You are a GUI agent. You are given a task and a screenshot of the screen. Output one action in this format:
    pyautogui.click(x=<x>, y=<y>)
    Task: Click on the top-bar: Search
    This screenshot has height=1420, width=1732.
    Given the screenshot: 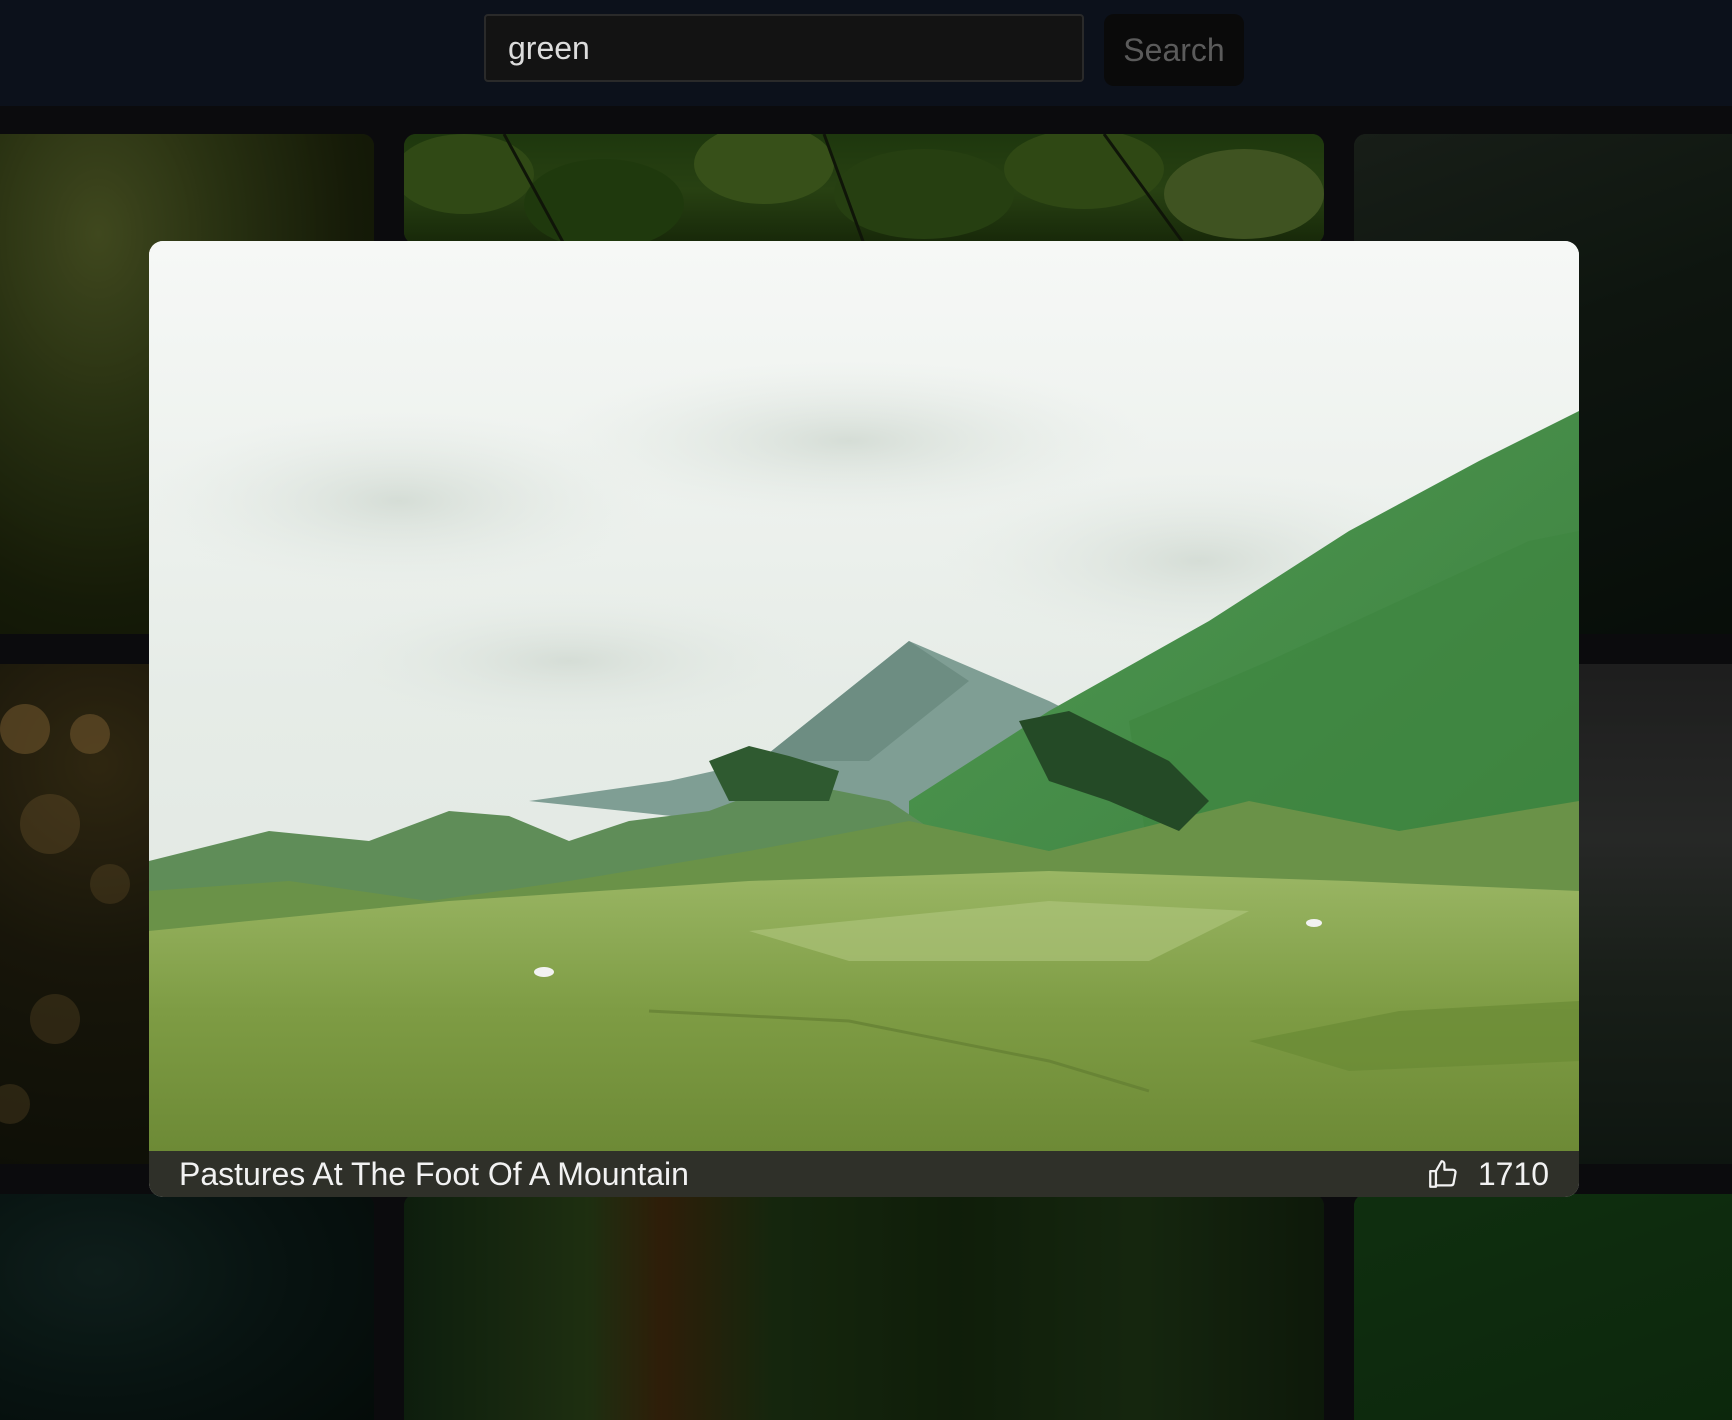 What is the action you would take?
    pyautogui.click(x=866, y=53)
    